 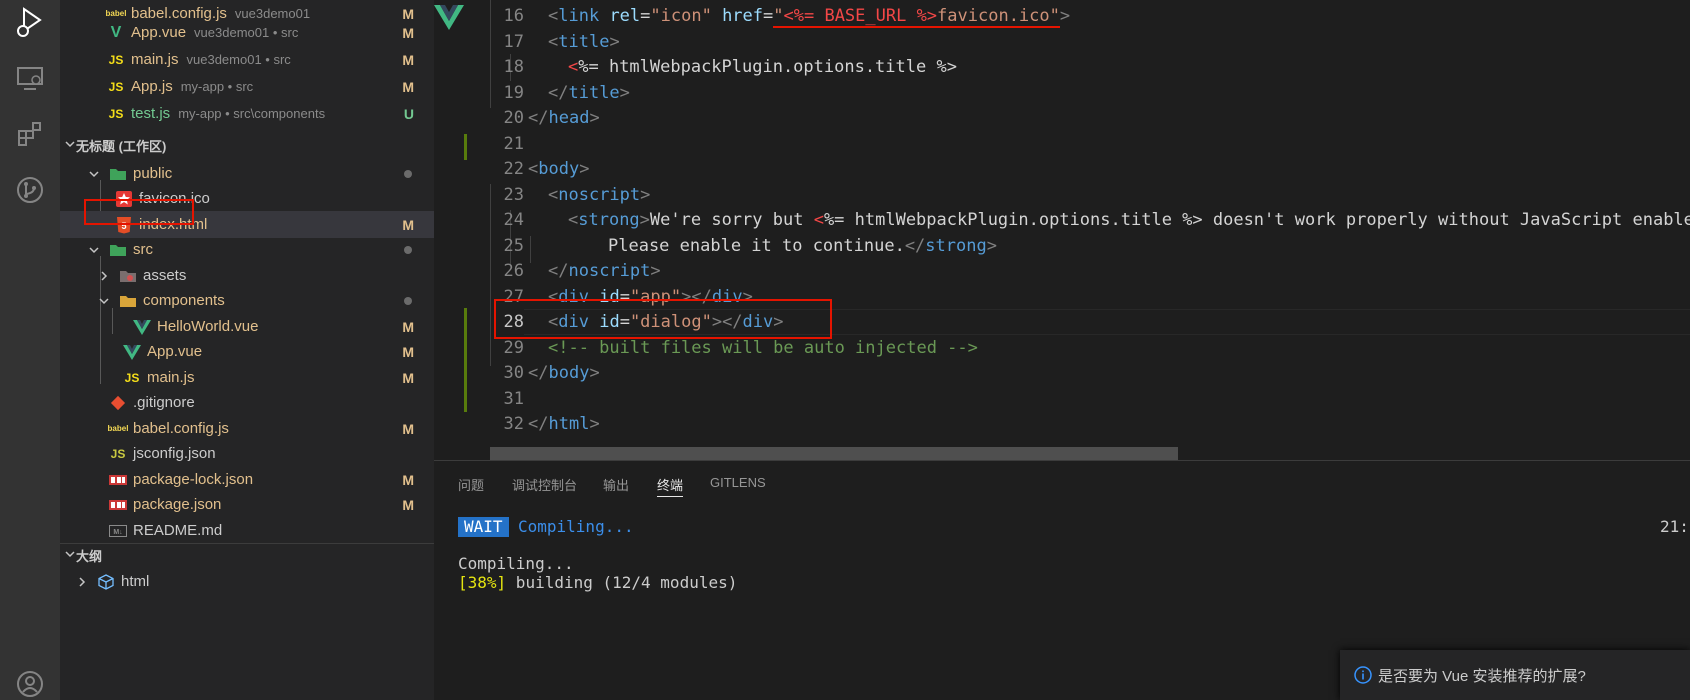 What do you see at coordinates (30, 134) in the screenshot?
I see `extensions-icon` at bounding box center [30, 134].